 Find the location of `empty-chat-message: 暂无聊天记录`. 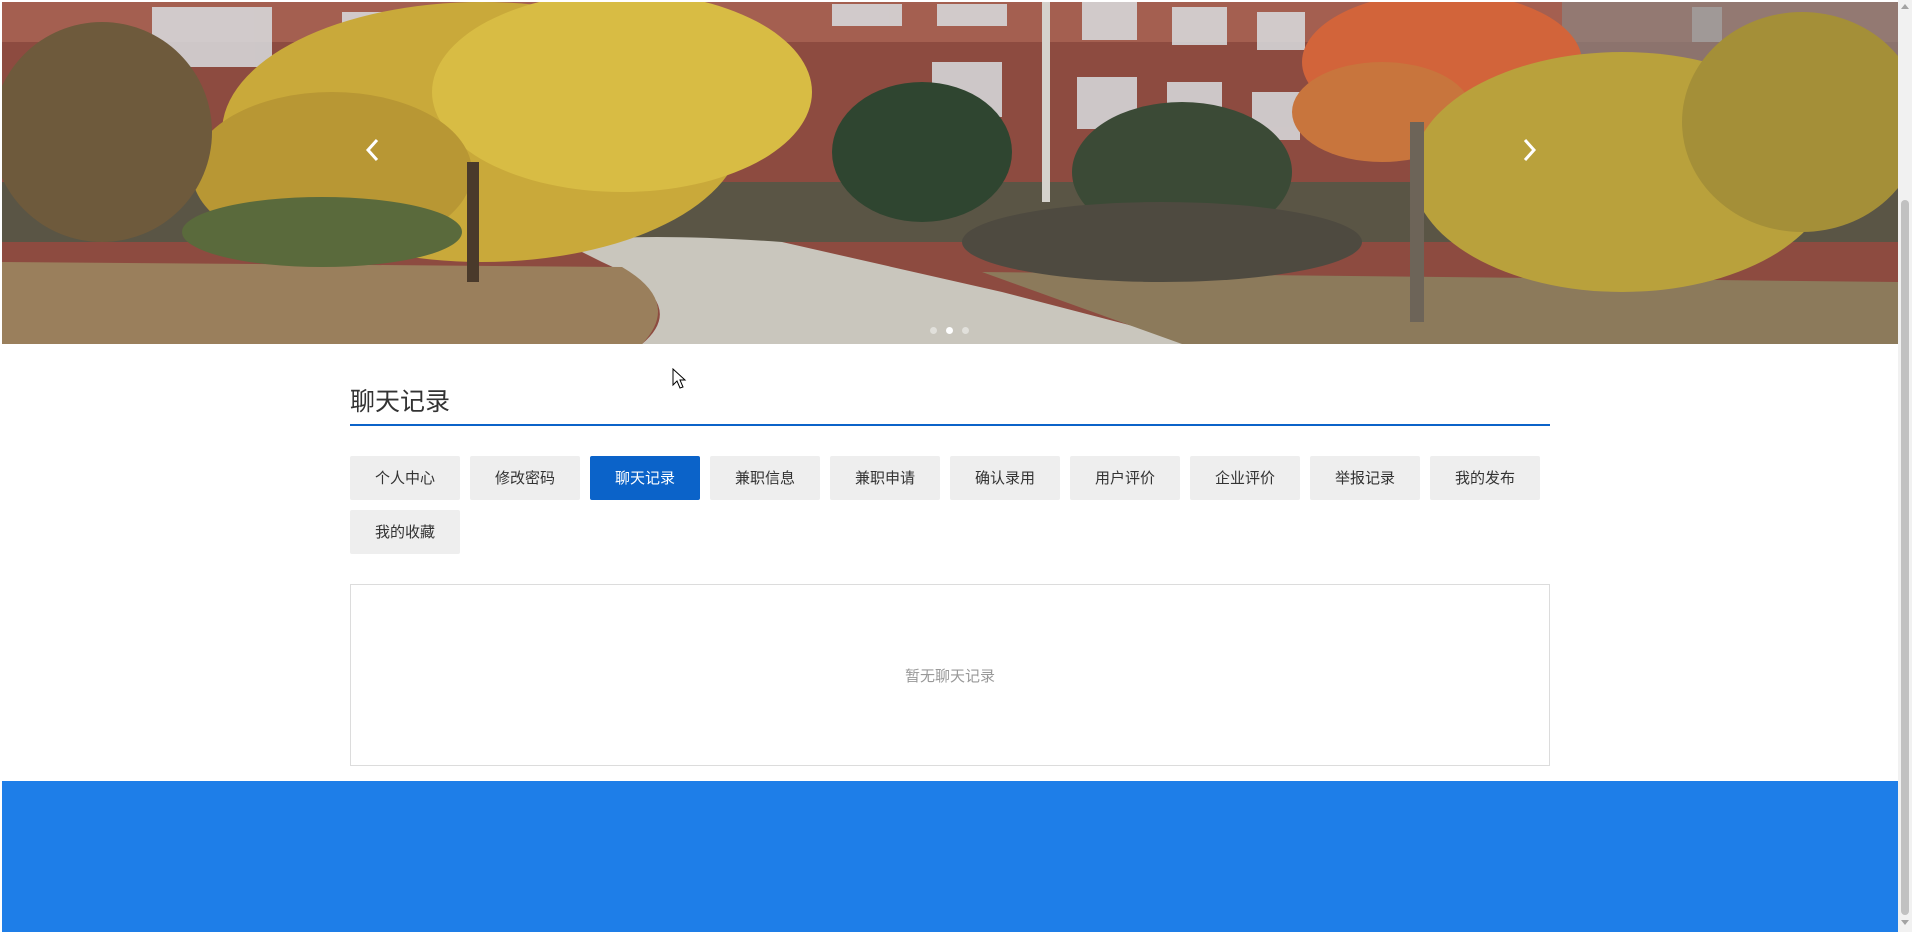

empty-chat-message: 暂无聊天记录 is located at coordinates (949, 675).